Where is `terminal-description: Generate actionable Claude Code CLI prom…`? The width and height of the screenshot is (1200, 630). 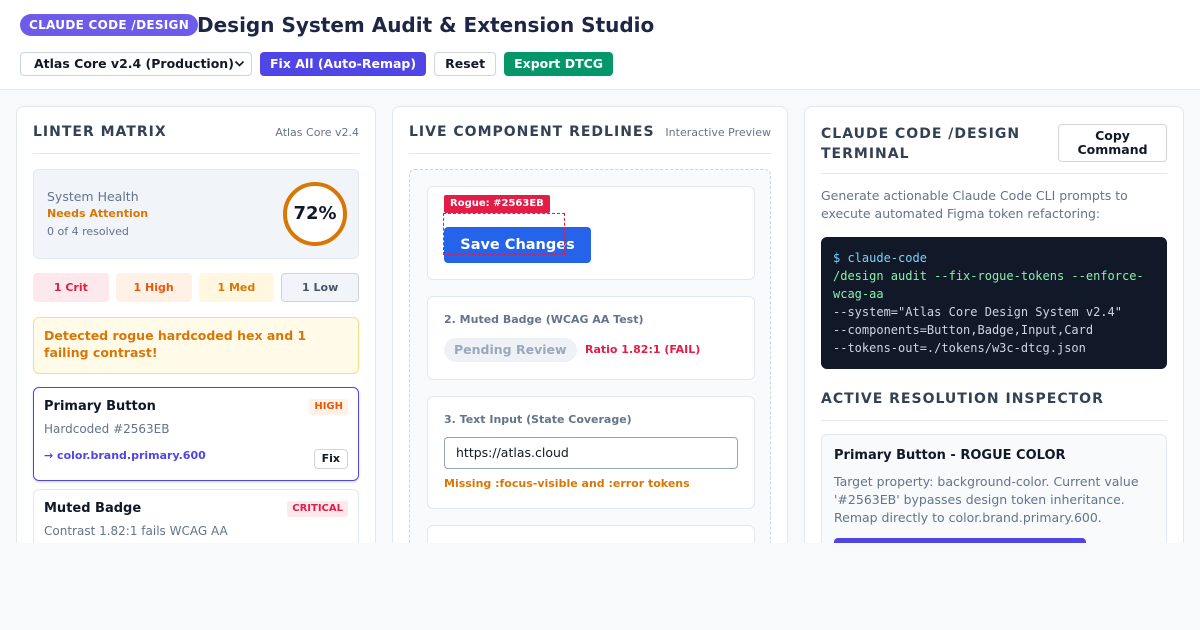 terminal-description: Generate actionable Claude Code CLI prom… is located at coordinates (974, 204).